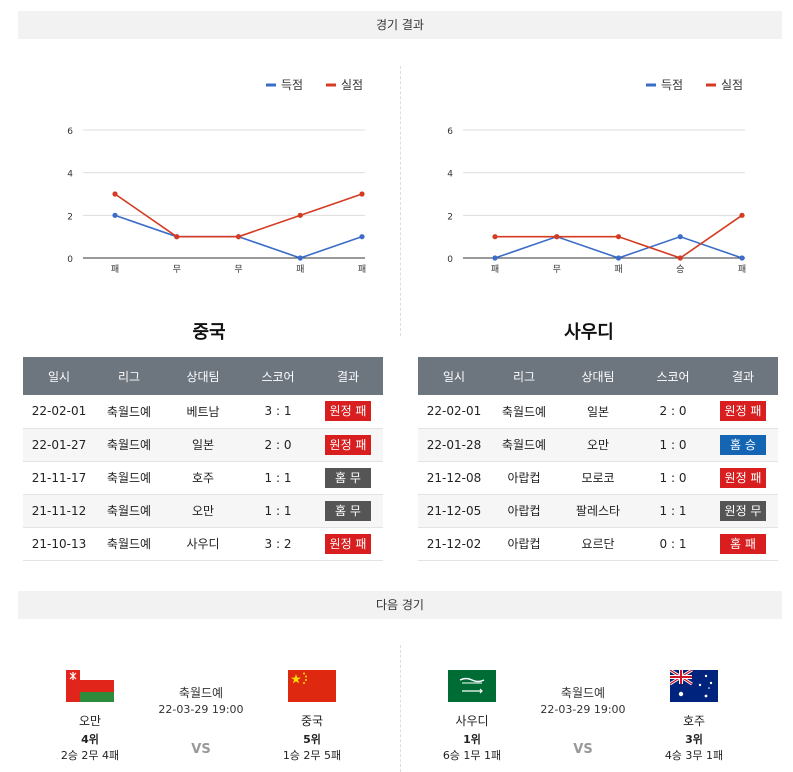 Image resolution: width=793 pixels, height=772 pixels. I want to click on result-badge: 홈 패, so click(743, 543).